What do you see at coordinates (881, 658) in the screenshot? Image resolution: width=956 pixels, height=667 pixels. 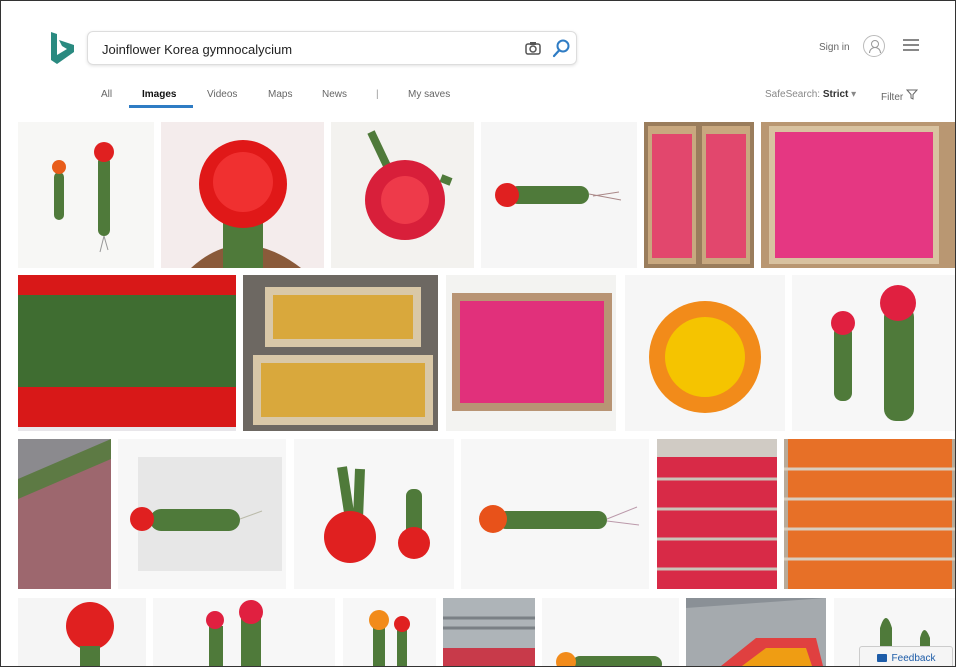 I see `feedback-icon` at bounding box center [881, 658].